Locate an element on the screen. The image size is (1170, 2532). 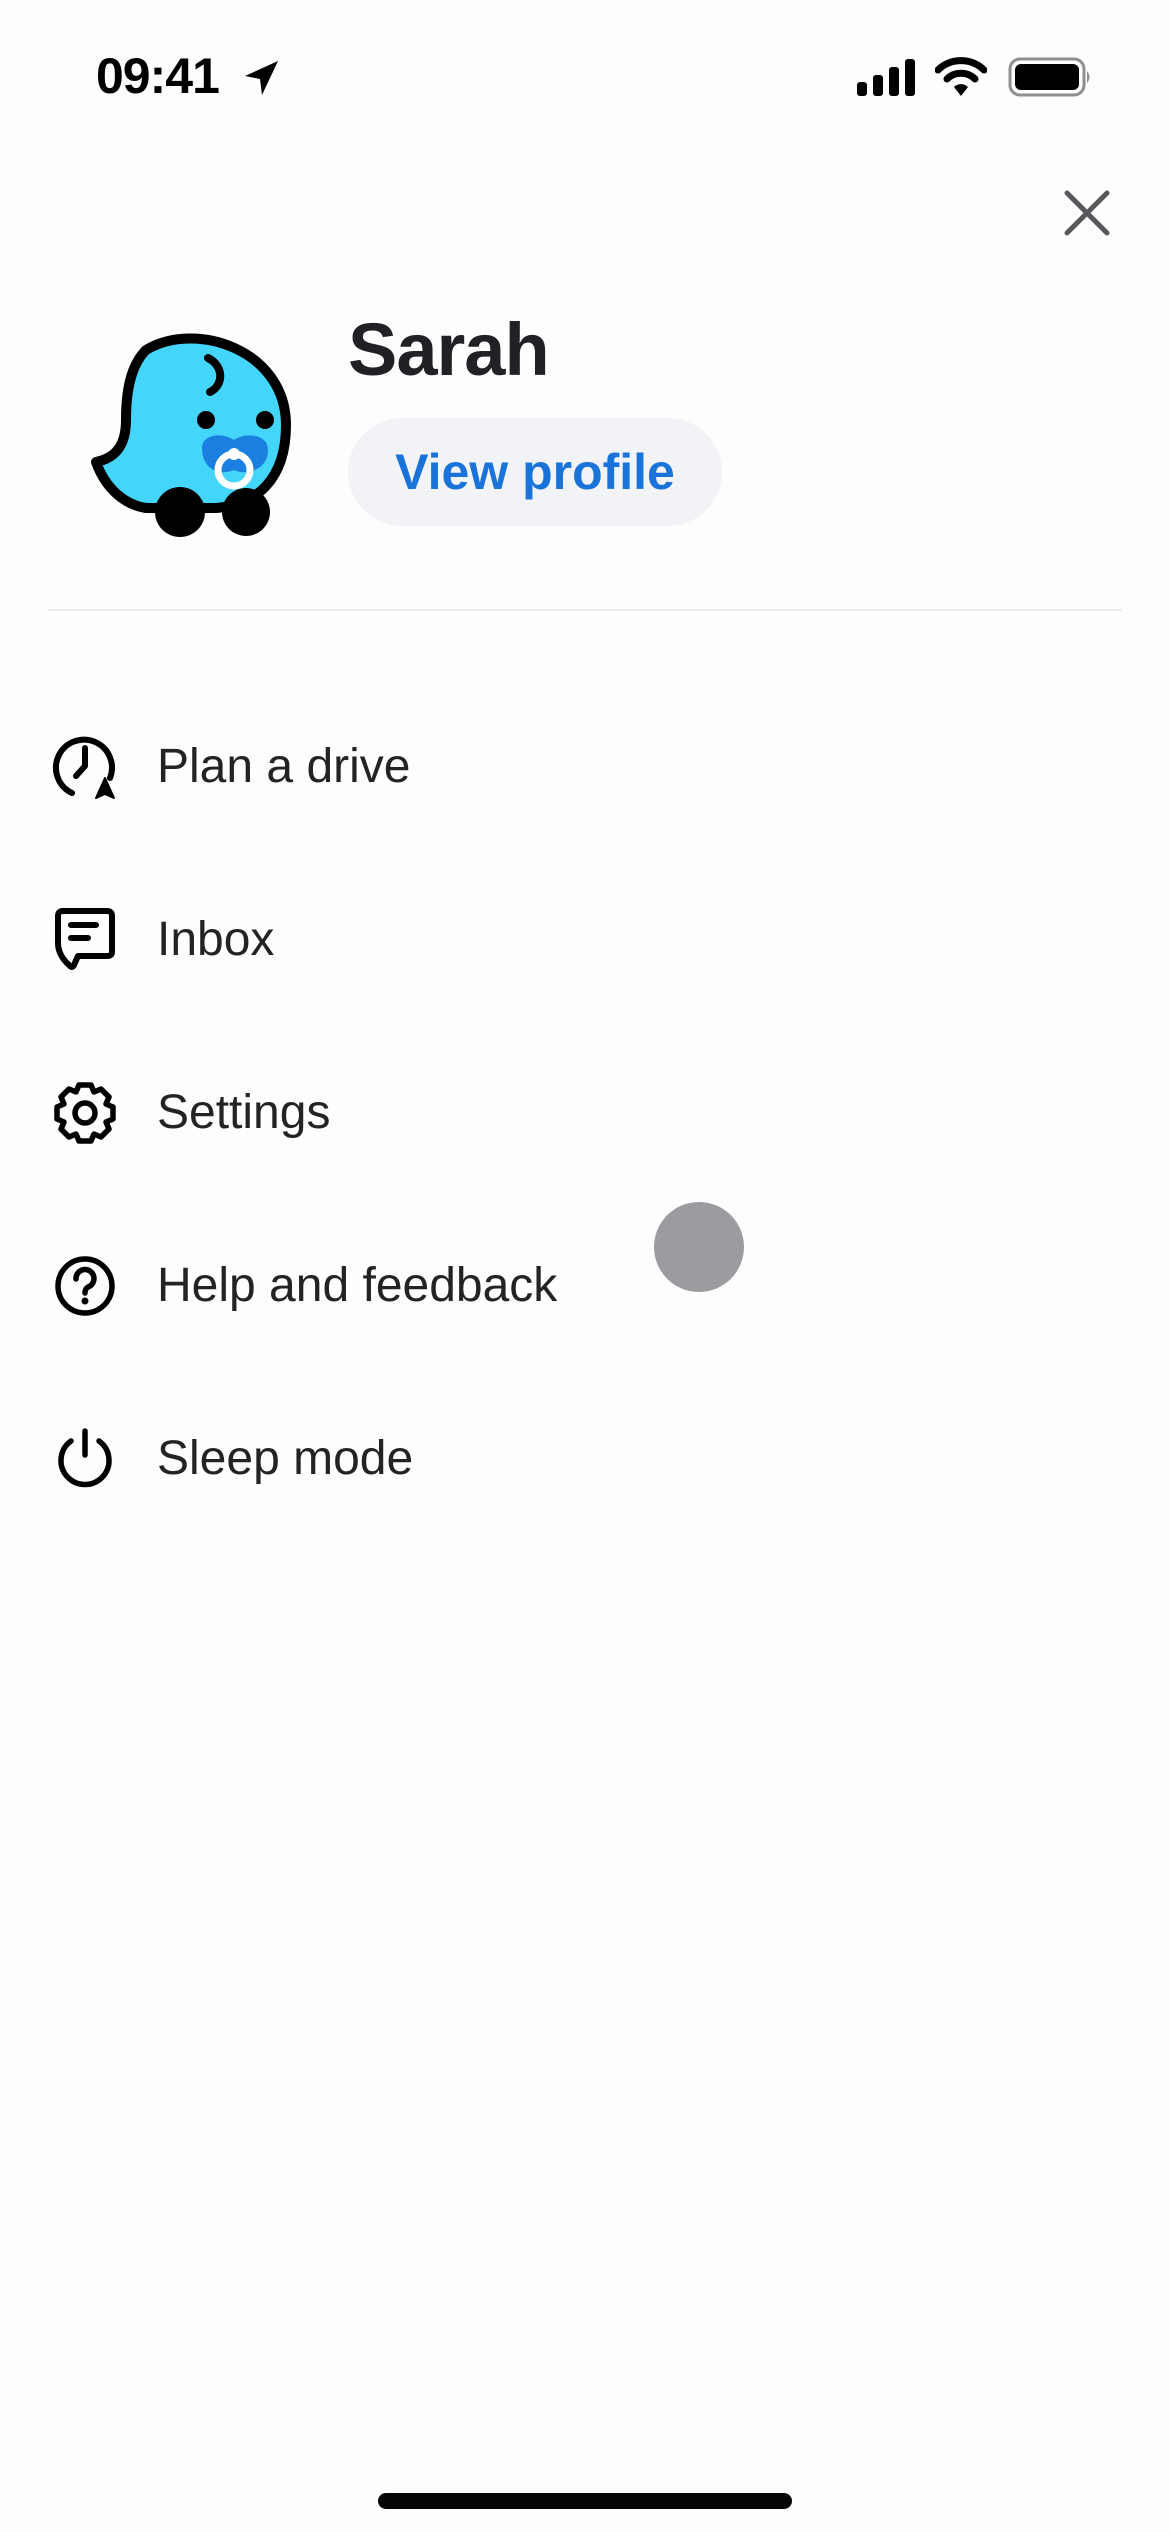
location-arrow-icon is located at coordinates (261, 78).